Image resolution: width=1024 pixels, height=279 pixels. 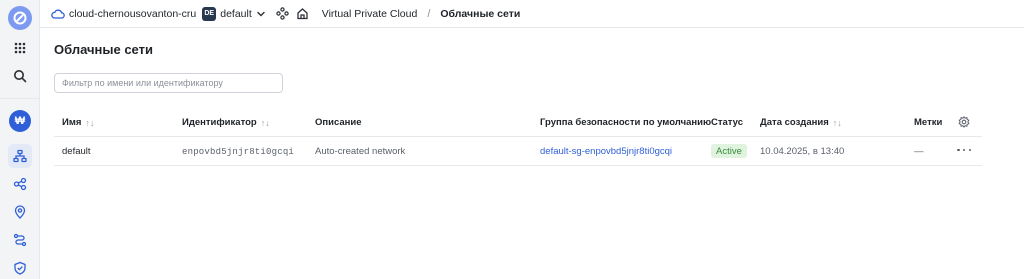 What do you see at coordinates (20, 76) in the screenshot?
I see `search-icon` at bounding box center [20, 76].